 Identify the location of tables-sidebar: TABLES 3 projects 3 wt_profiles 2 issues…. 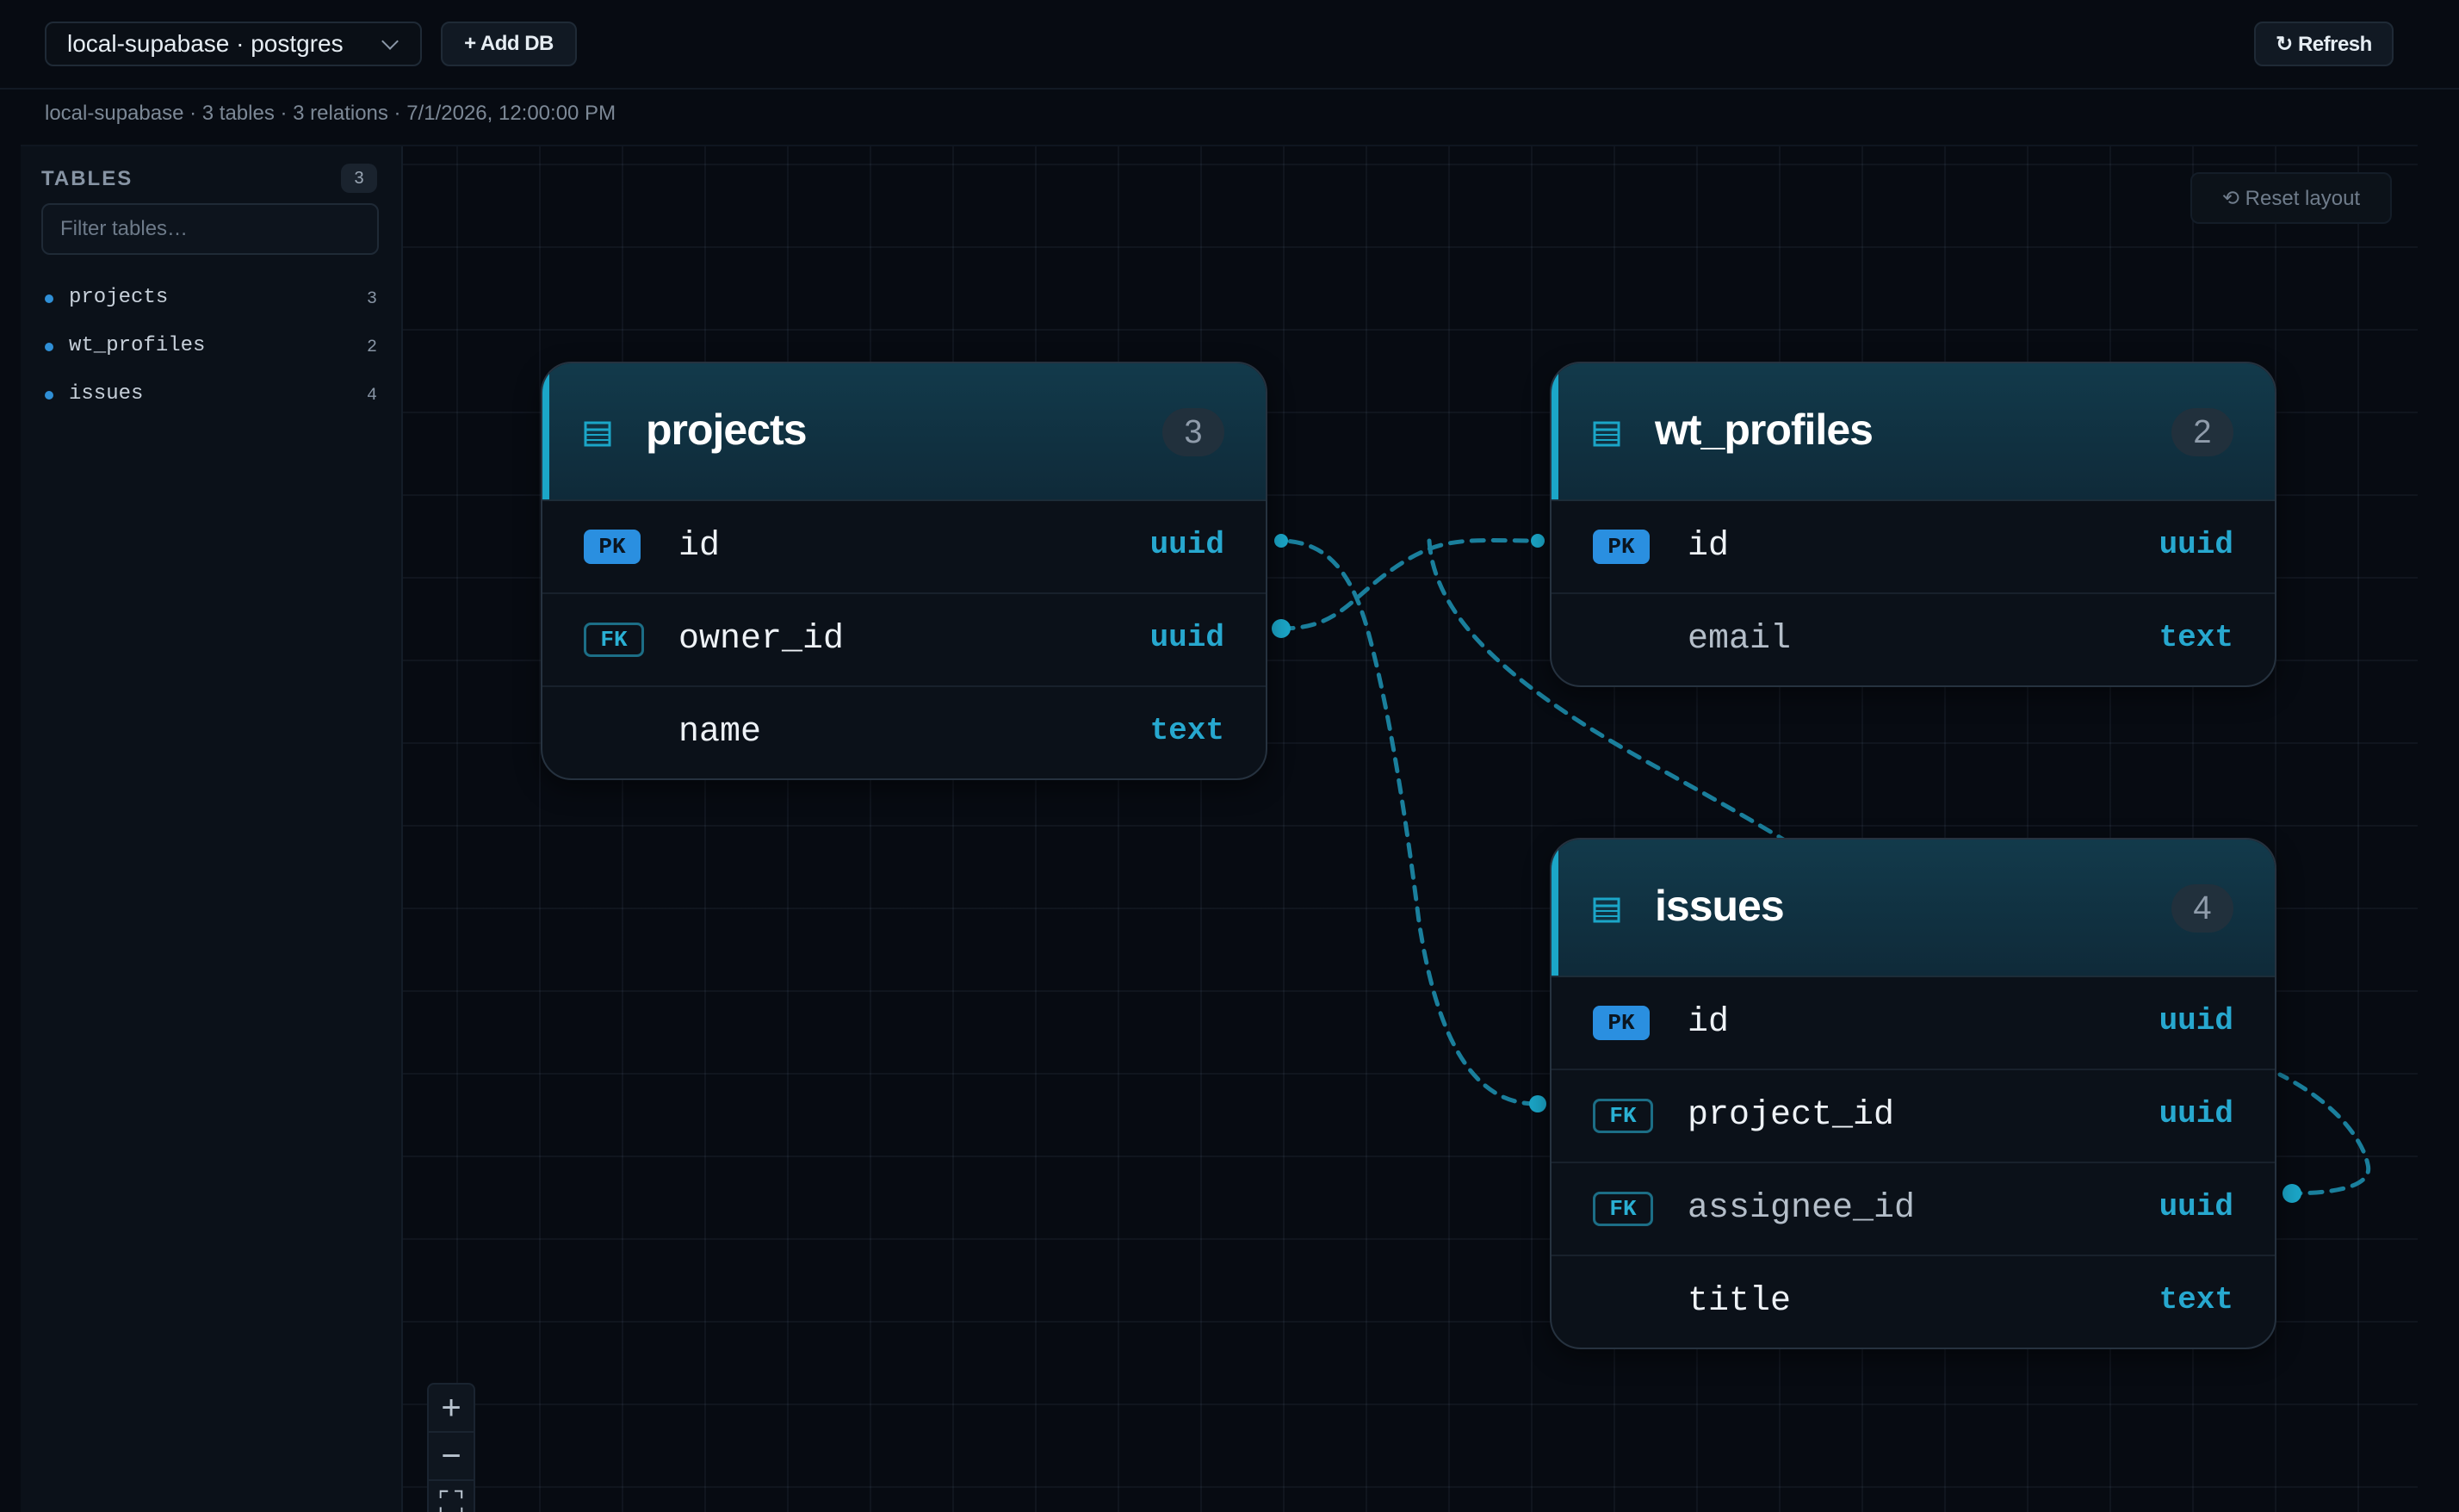
(212, 829).